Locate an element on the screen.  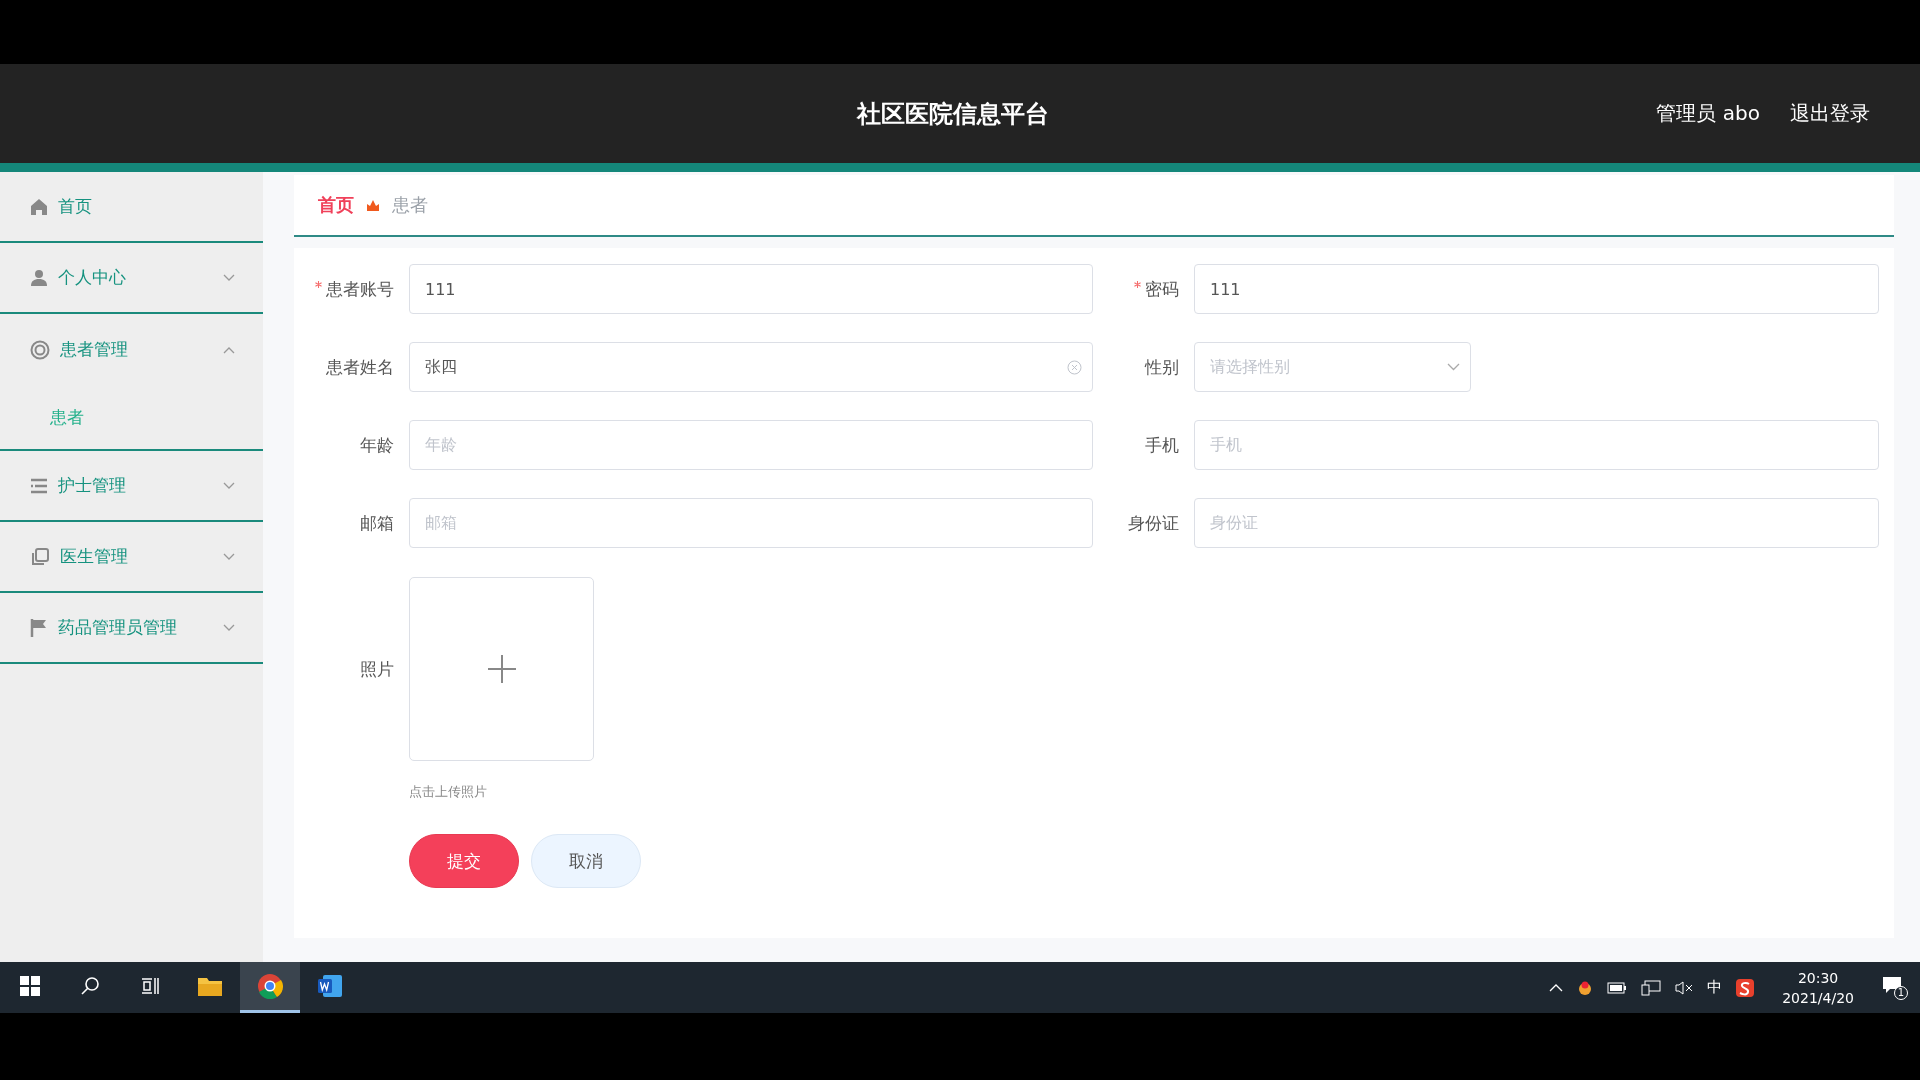
flag-icon is located at coordinates (39, 627).